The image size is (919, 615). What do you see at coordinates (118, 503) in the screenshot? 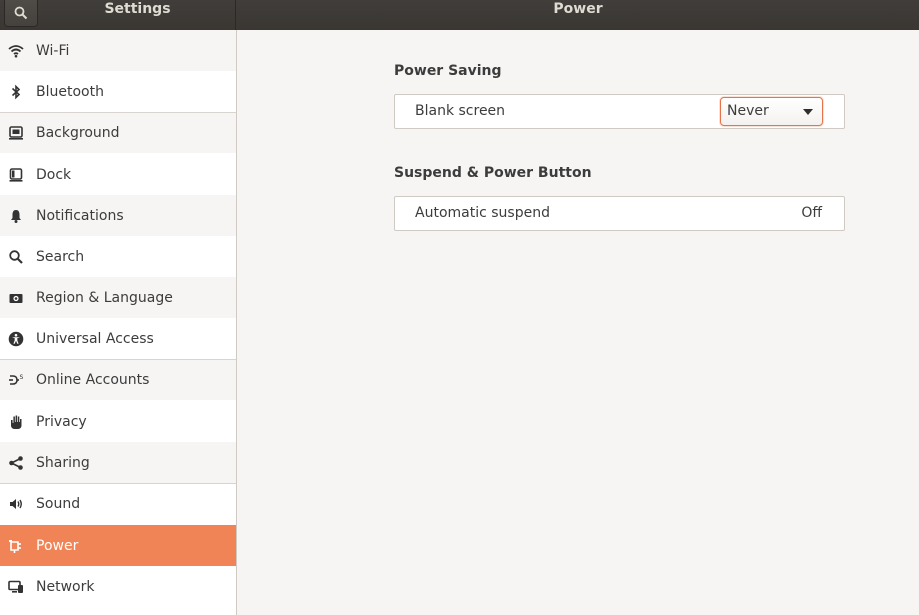
I see `sidebar-item-sound: Sound` at bounding box center [118, 503].